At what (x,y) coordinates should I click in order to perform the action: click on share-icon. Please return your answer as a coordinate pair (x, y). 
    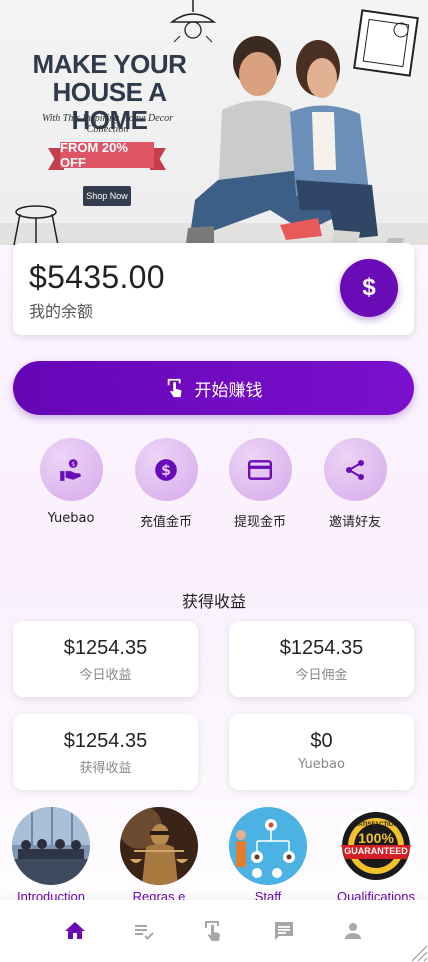
    Looking at the image, I should click on (355, 469).